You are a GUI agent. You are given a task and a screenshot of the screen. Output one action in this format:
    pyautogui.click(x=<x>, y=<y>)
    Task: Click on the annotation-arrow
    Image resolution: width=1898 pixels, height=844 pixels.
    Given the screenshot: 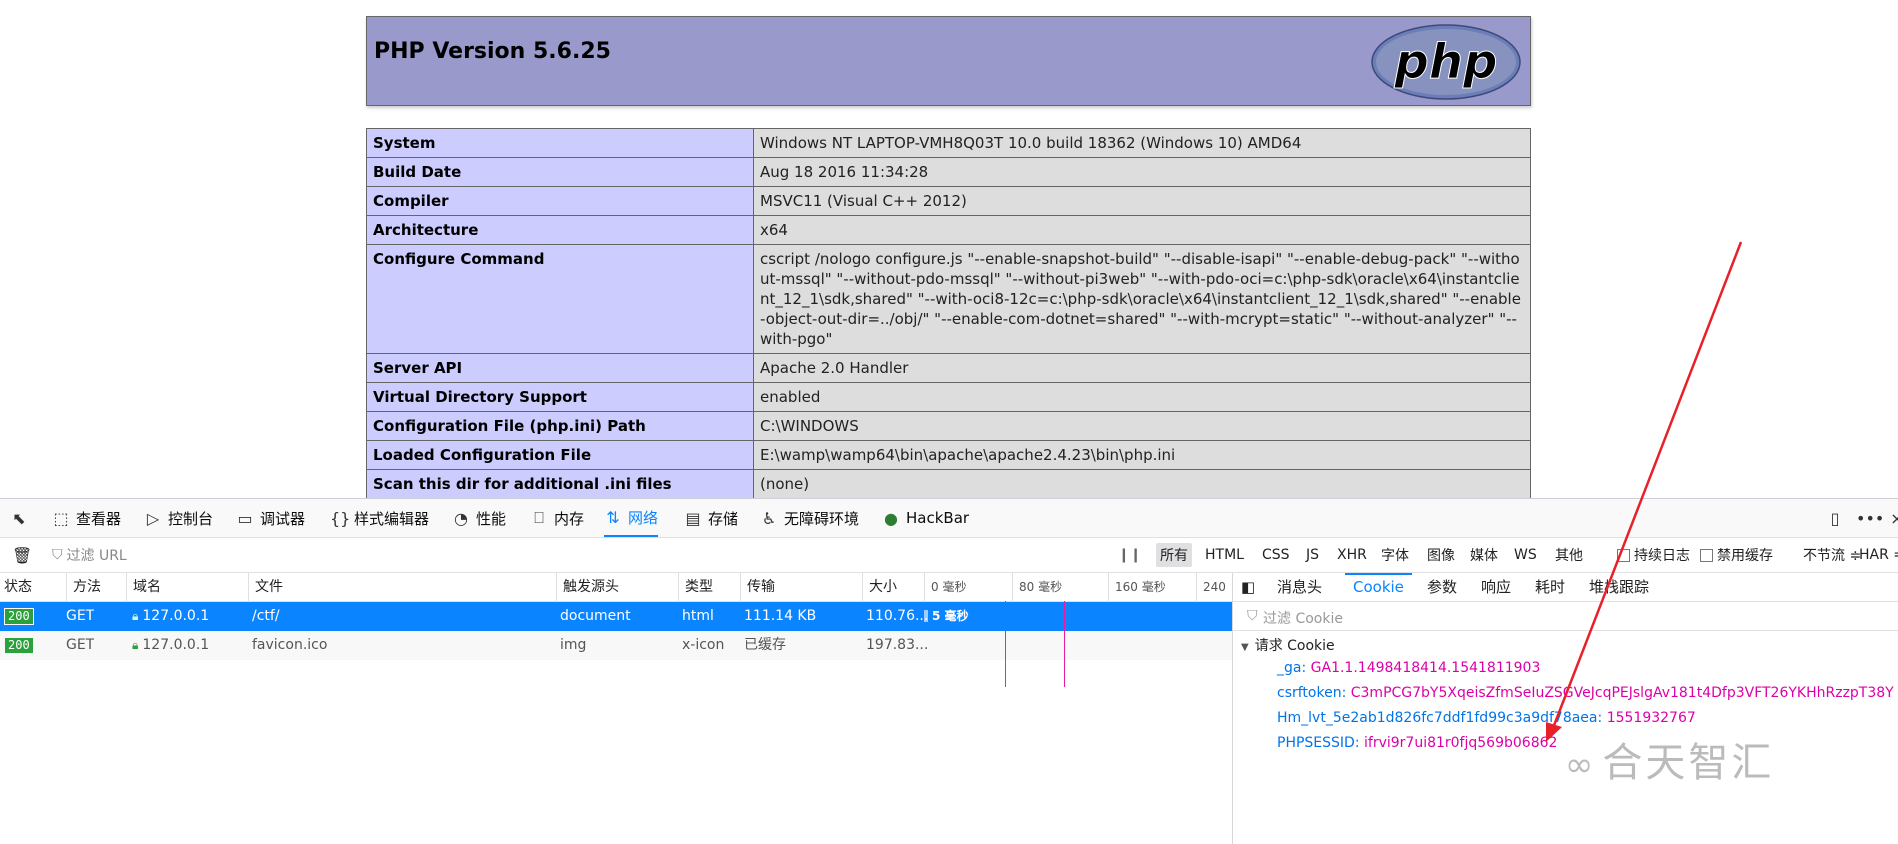 What is the action you would take?
    pyautogui.click(x=1644, y=491)
    